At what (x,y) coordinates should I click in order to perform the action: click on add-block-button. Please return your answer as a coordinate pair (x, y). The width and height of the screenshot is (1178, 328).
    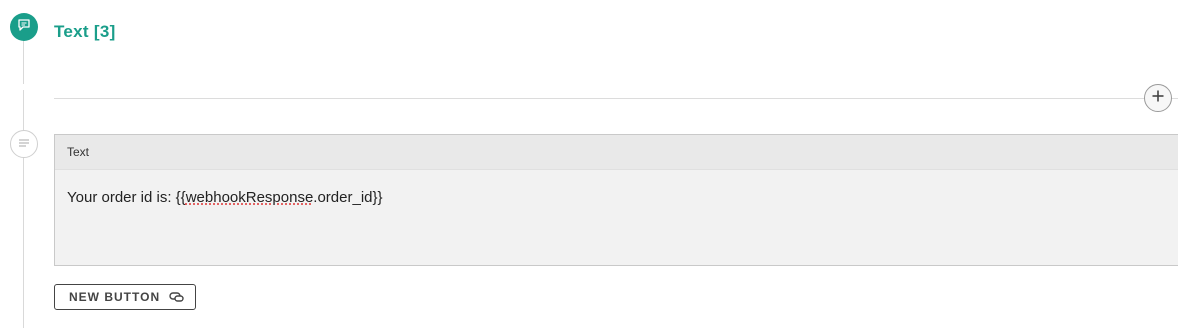
    Looking at the image, I should click on (1158, 98).